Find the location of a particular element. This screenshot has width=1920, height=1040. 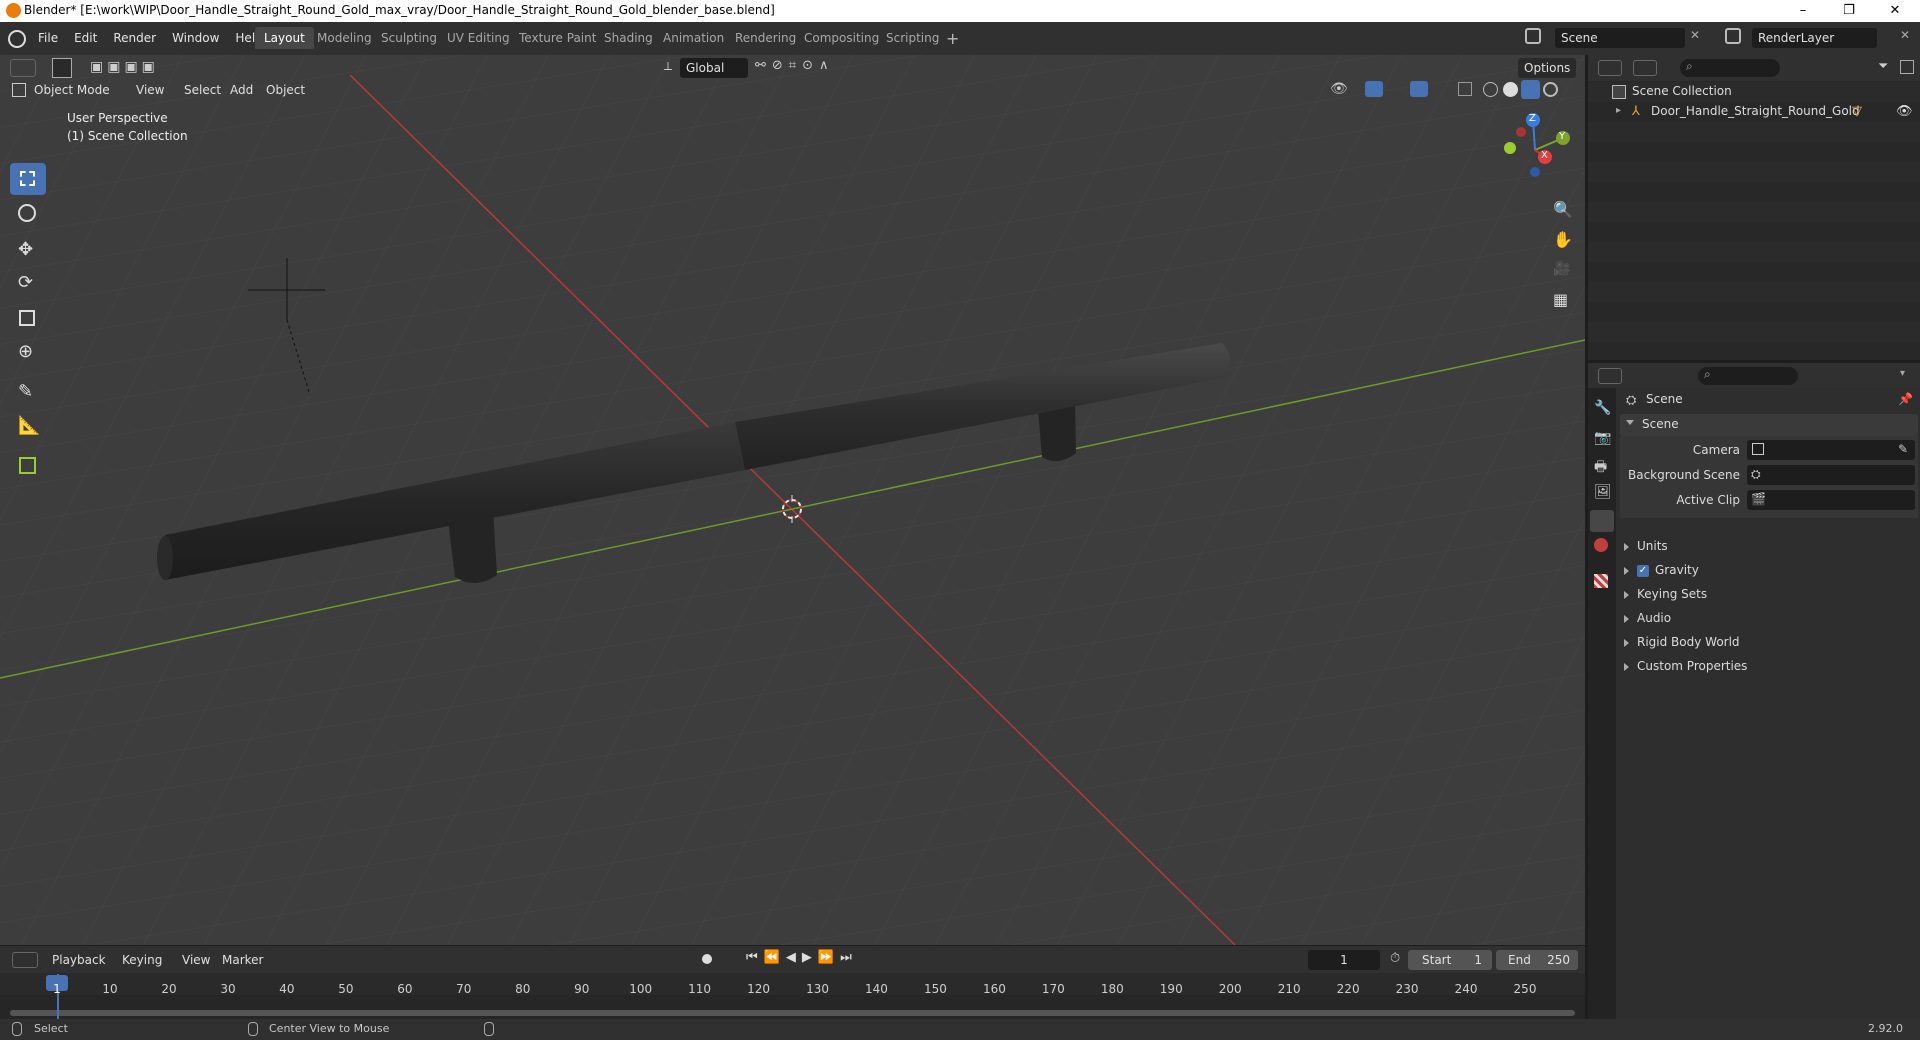

output-tab-icon: 🖶 is located at coordinates (1600, 468).